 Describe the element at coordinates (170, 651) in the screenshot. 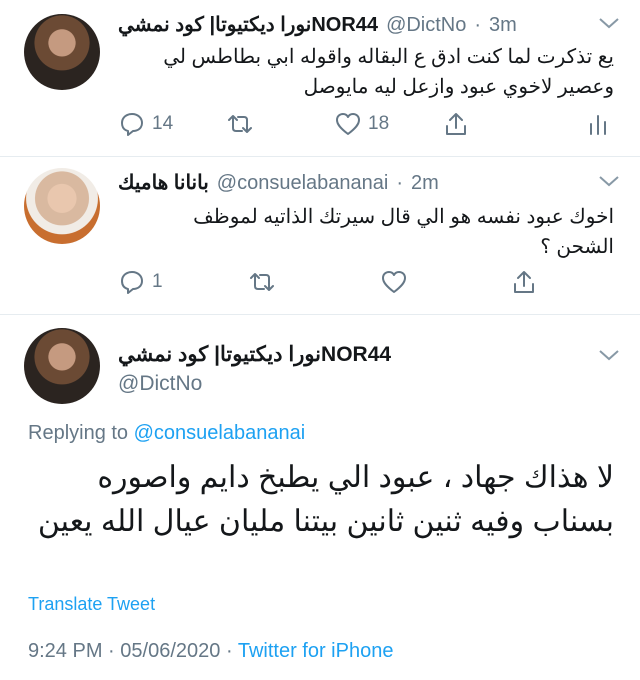

I see `tweet-date: 05/06/2020` at that location.